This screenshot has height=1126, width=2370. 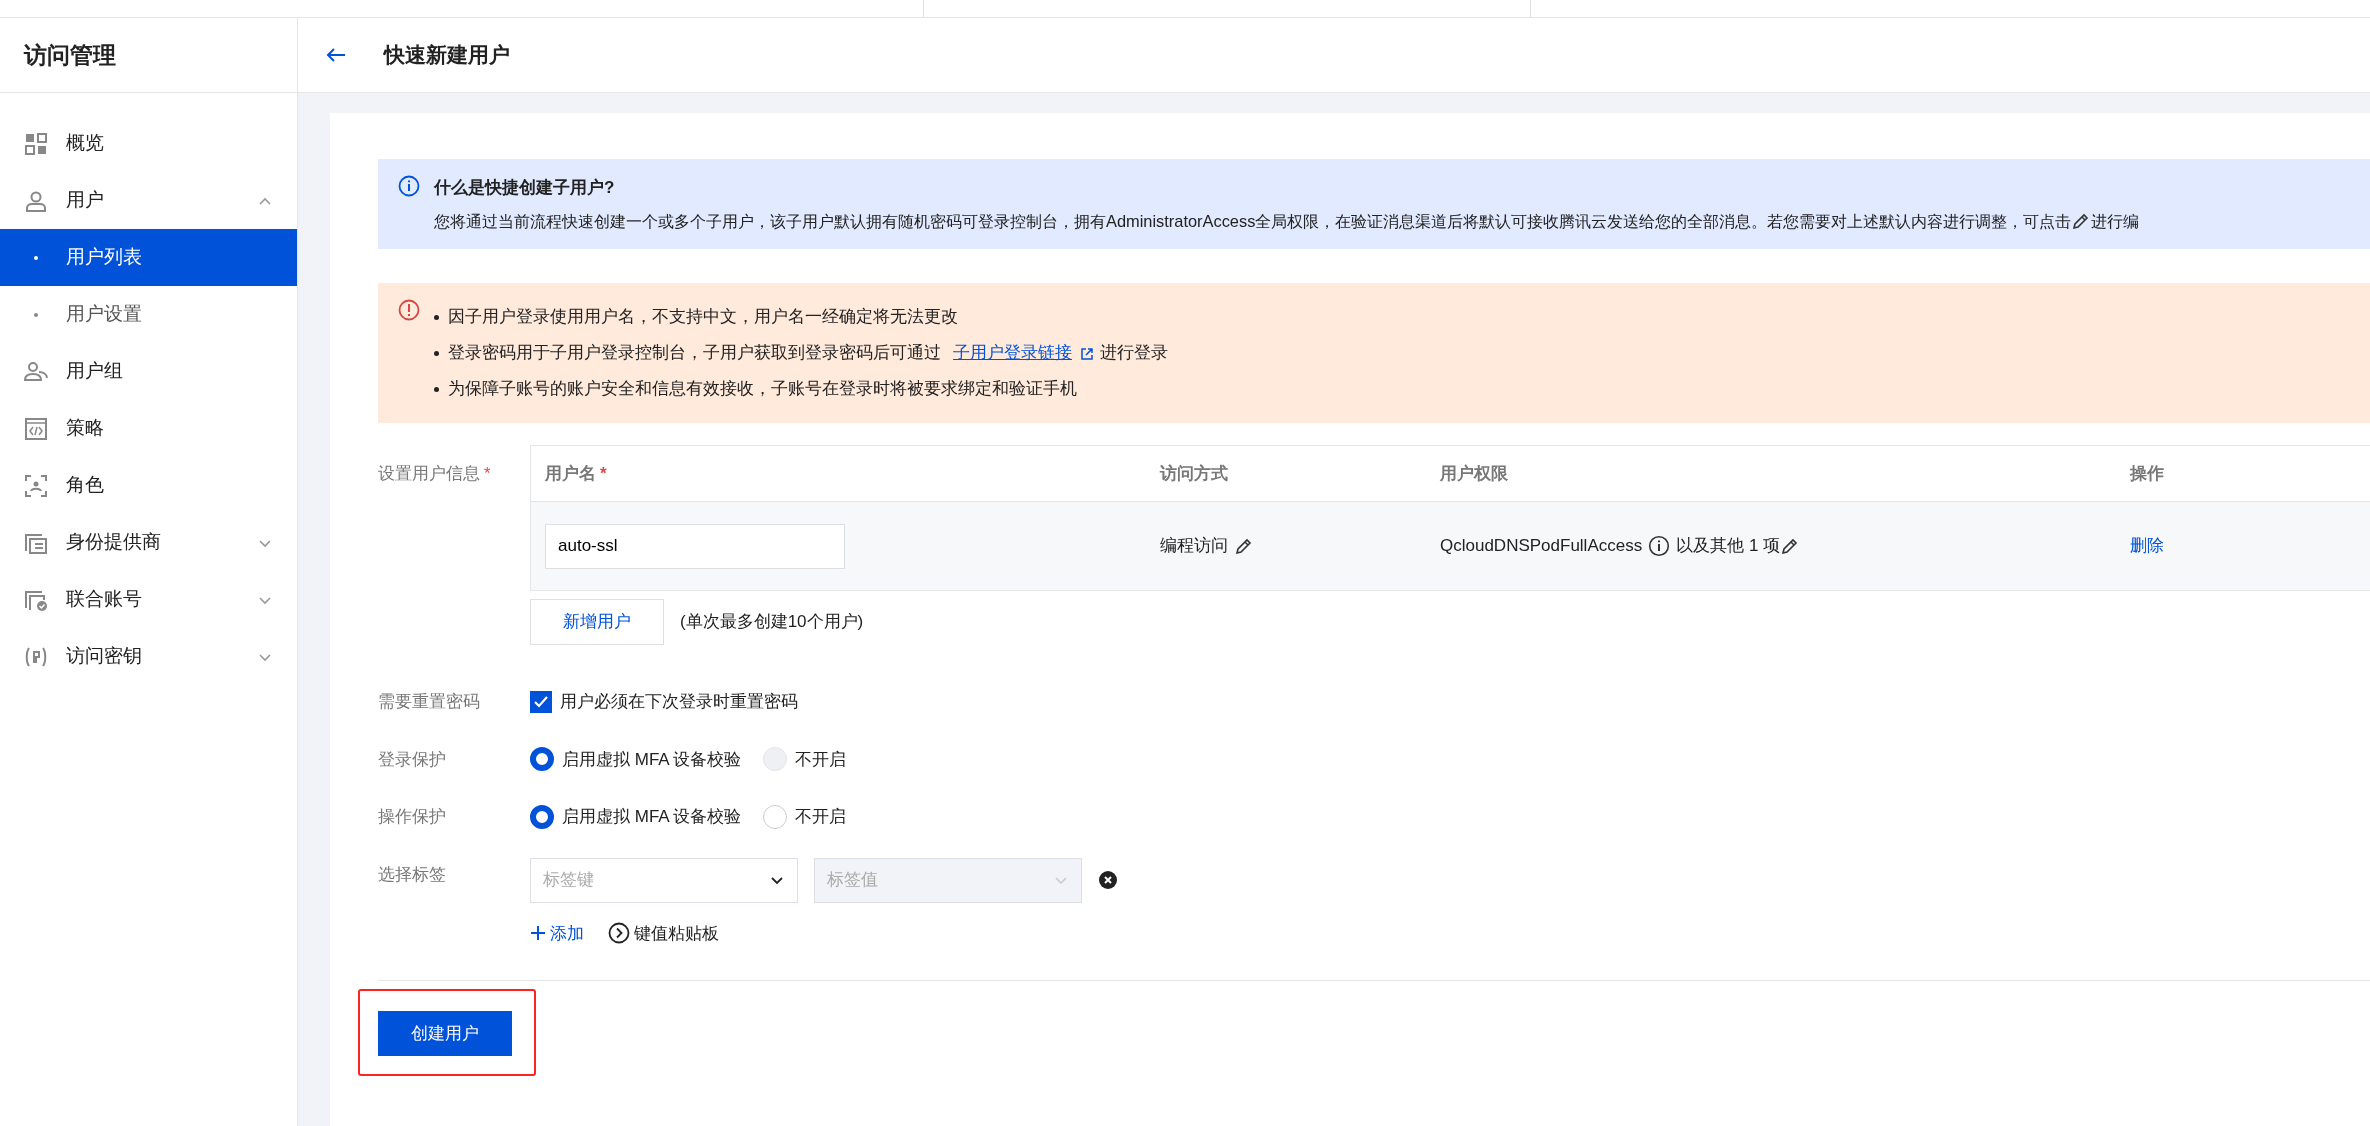 I want to click on page-title: 快速新建用户, so click(x=447, y=55).